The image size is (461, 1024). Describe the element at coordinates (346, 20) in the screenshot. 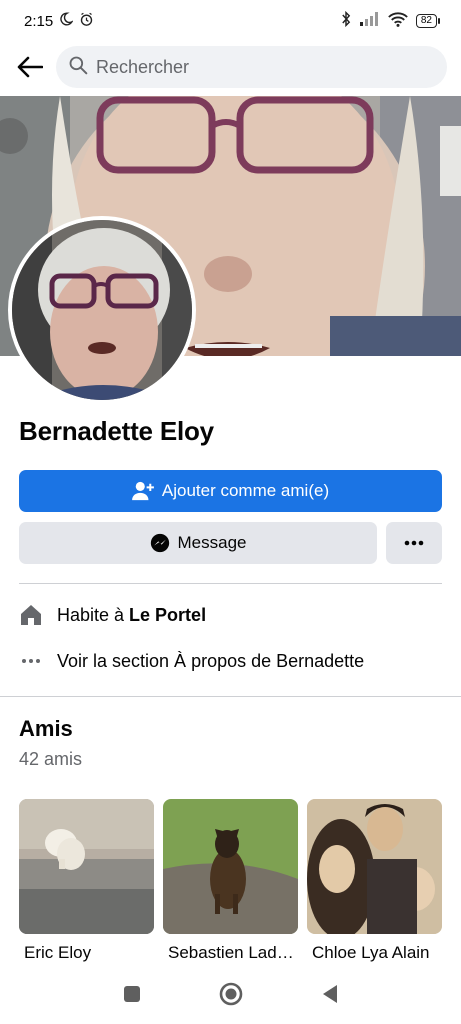

I see `bluetooth-icon` at that location.